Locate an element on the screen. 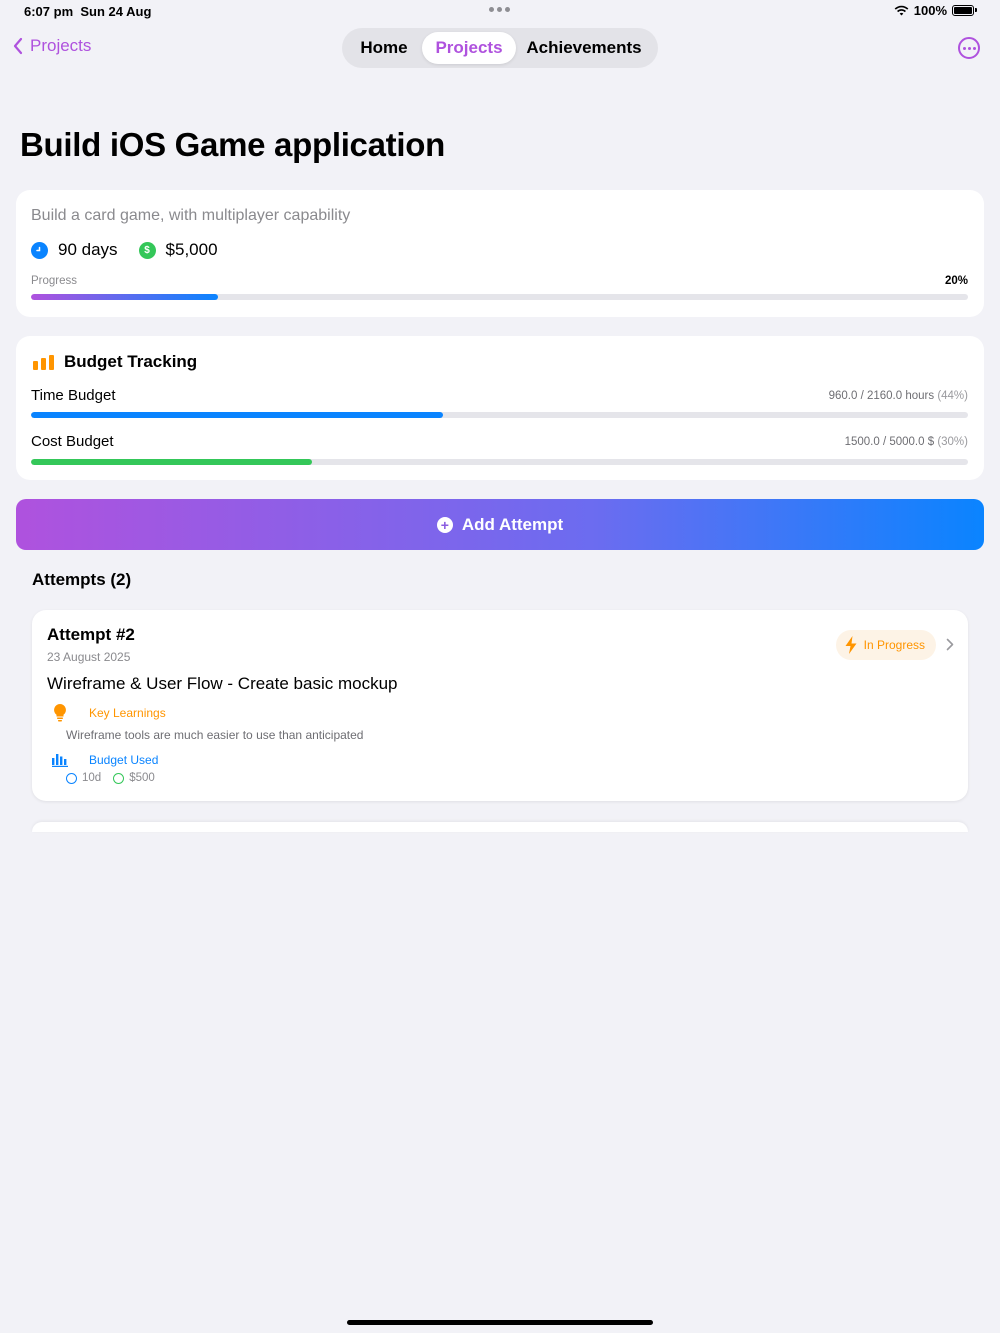  tab-projects: Projects is located at coordinates (469, 48).